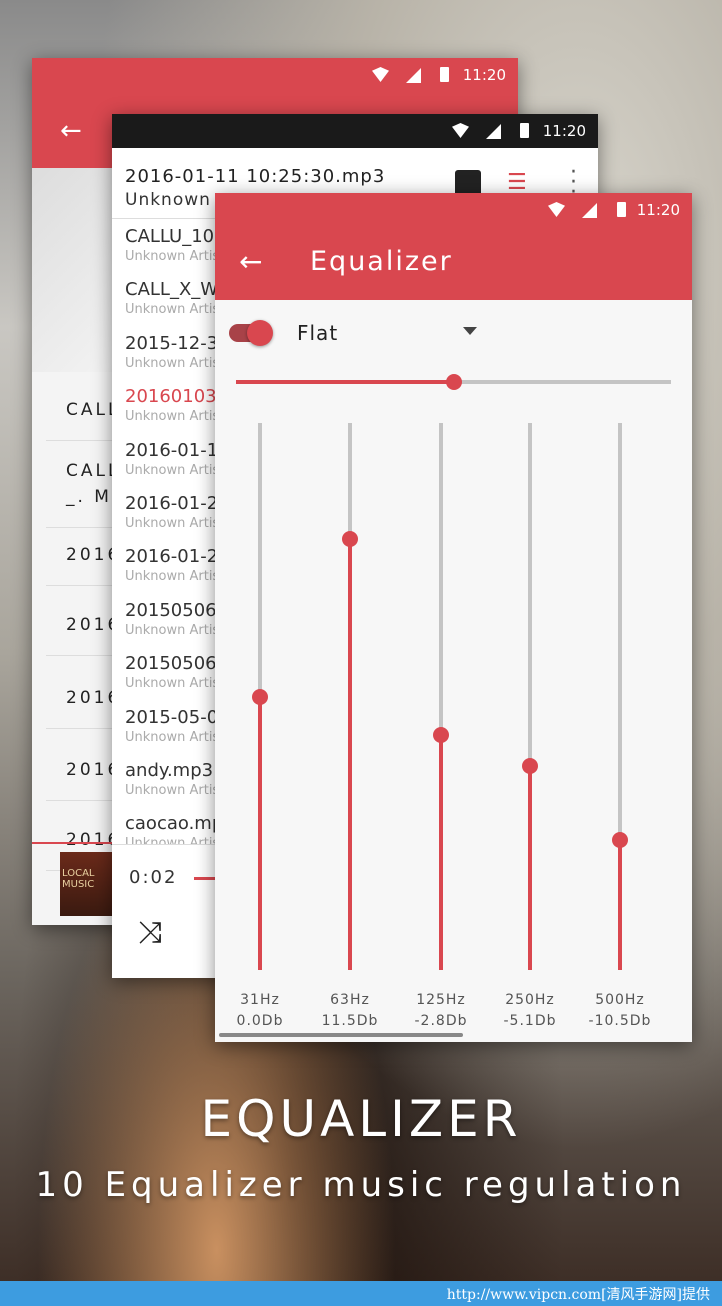 This screenshot has width=722, height=1306. Describe the element at coordinates (78, 879) in the screenshot. I see `thumbnail-text: LOCAL MUSIC` at that location.